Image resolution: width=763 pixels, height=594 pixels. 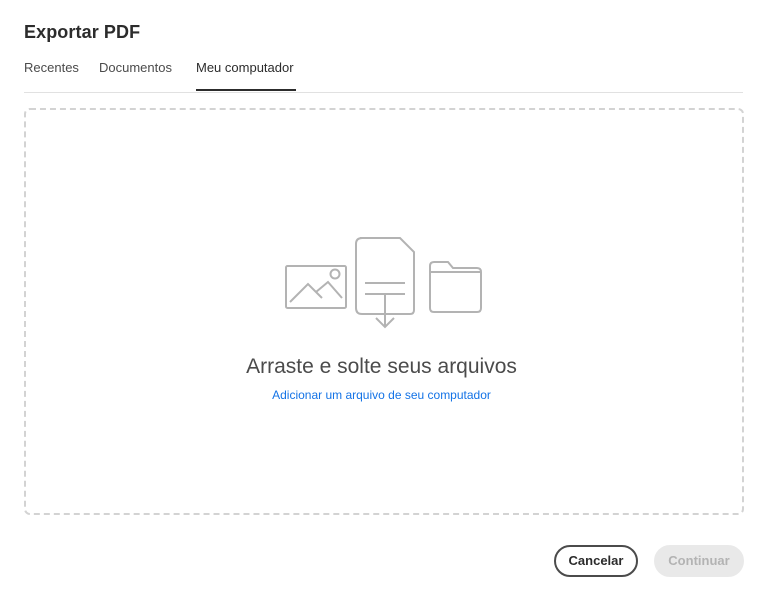 What do you see at coordinates (381, 366) in the screenshot?
I see `dropzone-title: Arraste e solte seus arquivos` at bounding box center [381, 366].